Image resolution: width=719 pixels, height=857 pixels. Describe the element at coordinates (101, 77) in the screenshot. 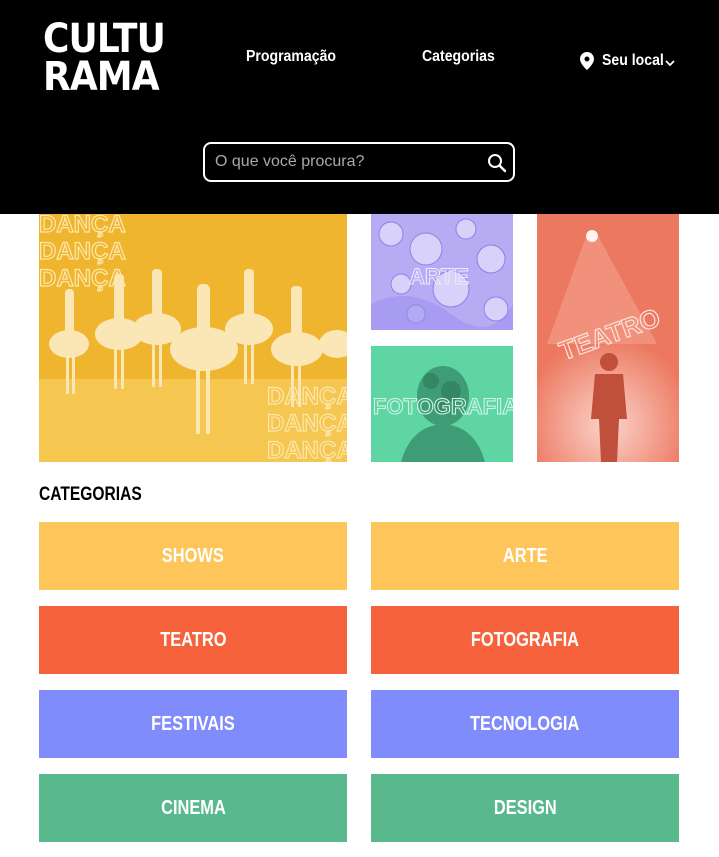

I see `logo-line-2: RAMA` at that location.